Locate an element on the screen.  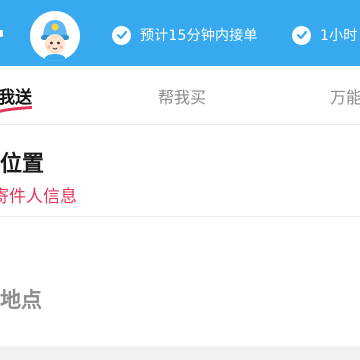
bottom-section-divider is located at coordinates (180, 353).